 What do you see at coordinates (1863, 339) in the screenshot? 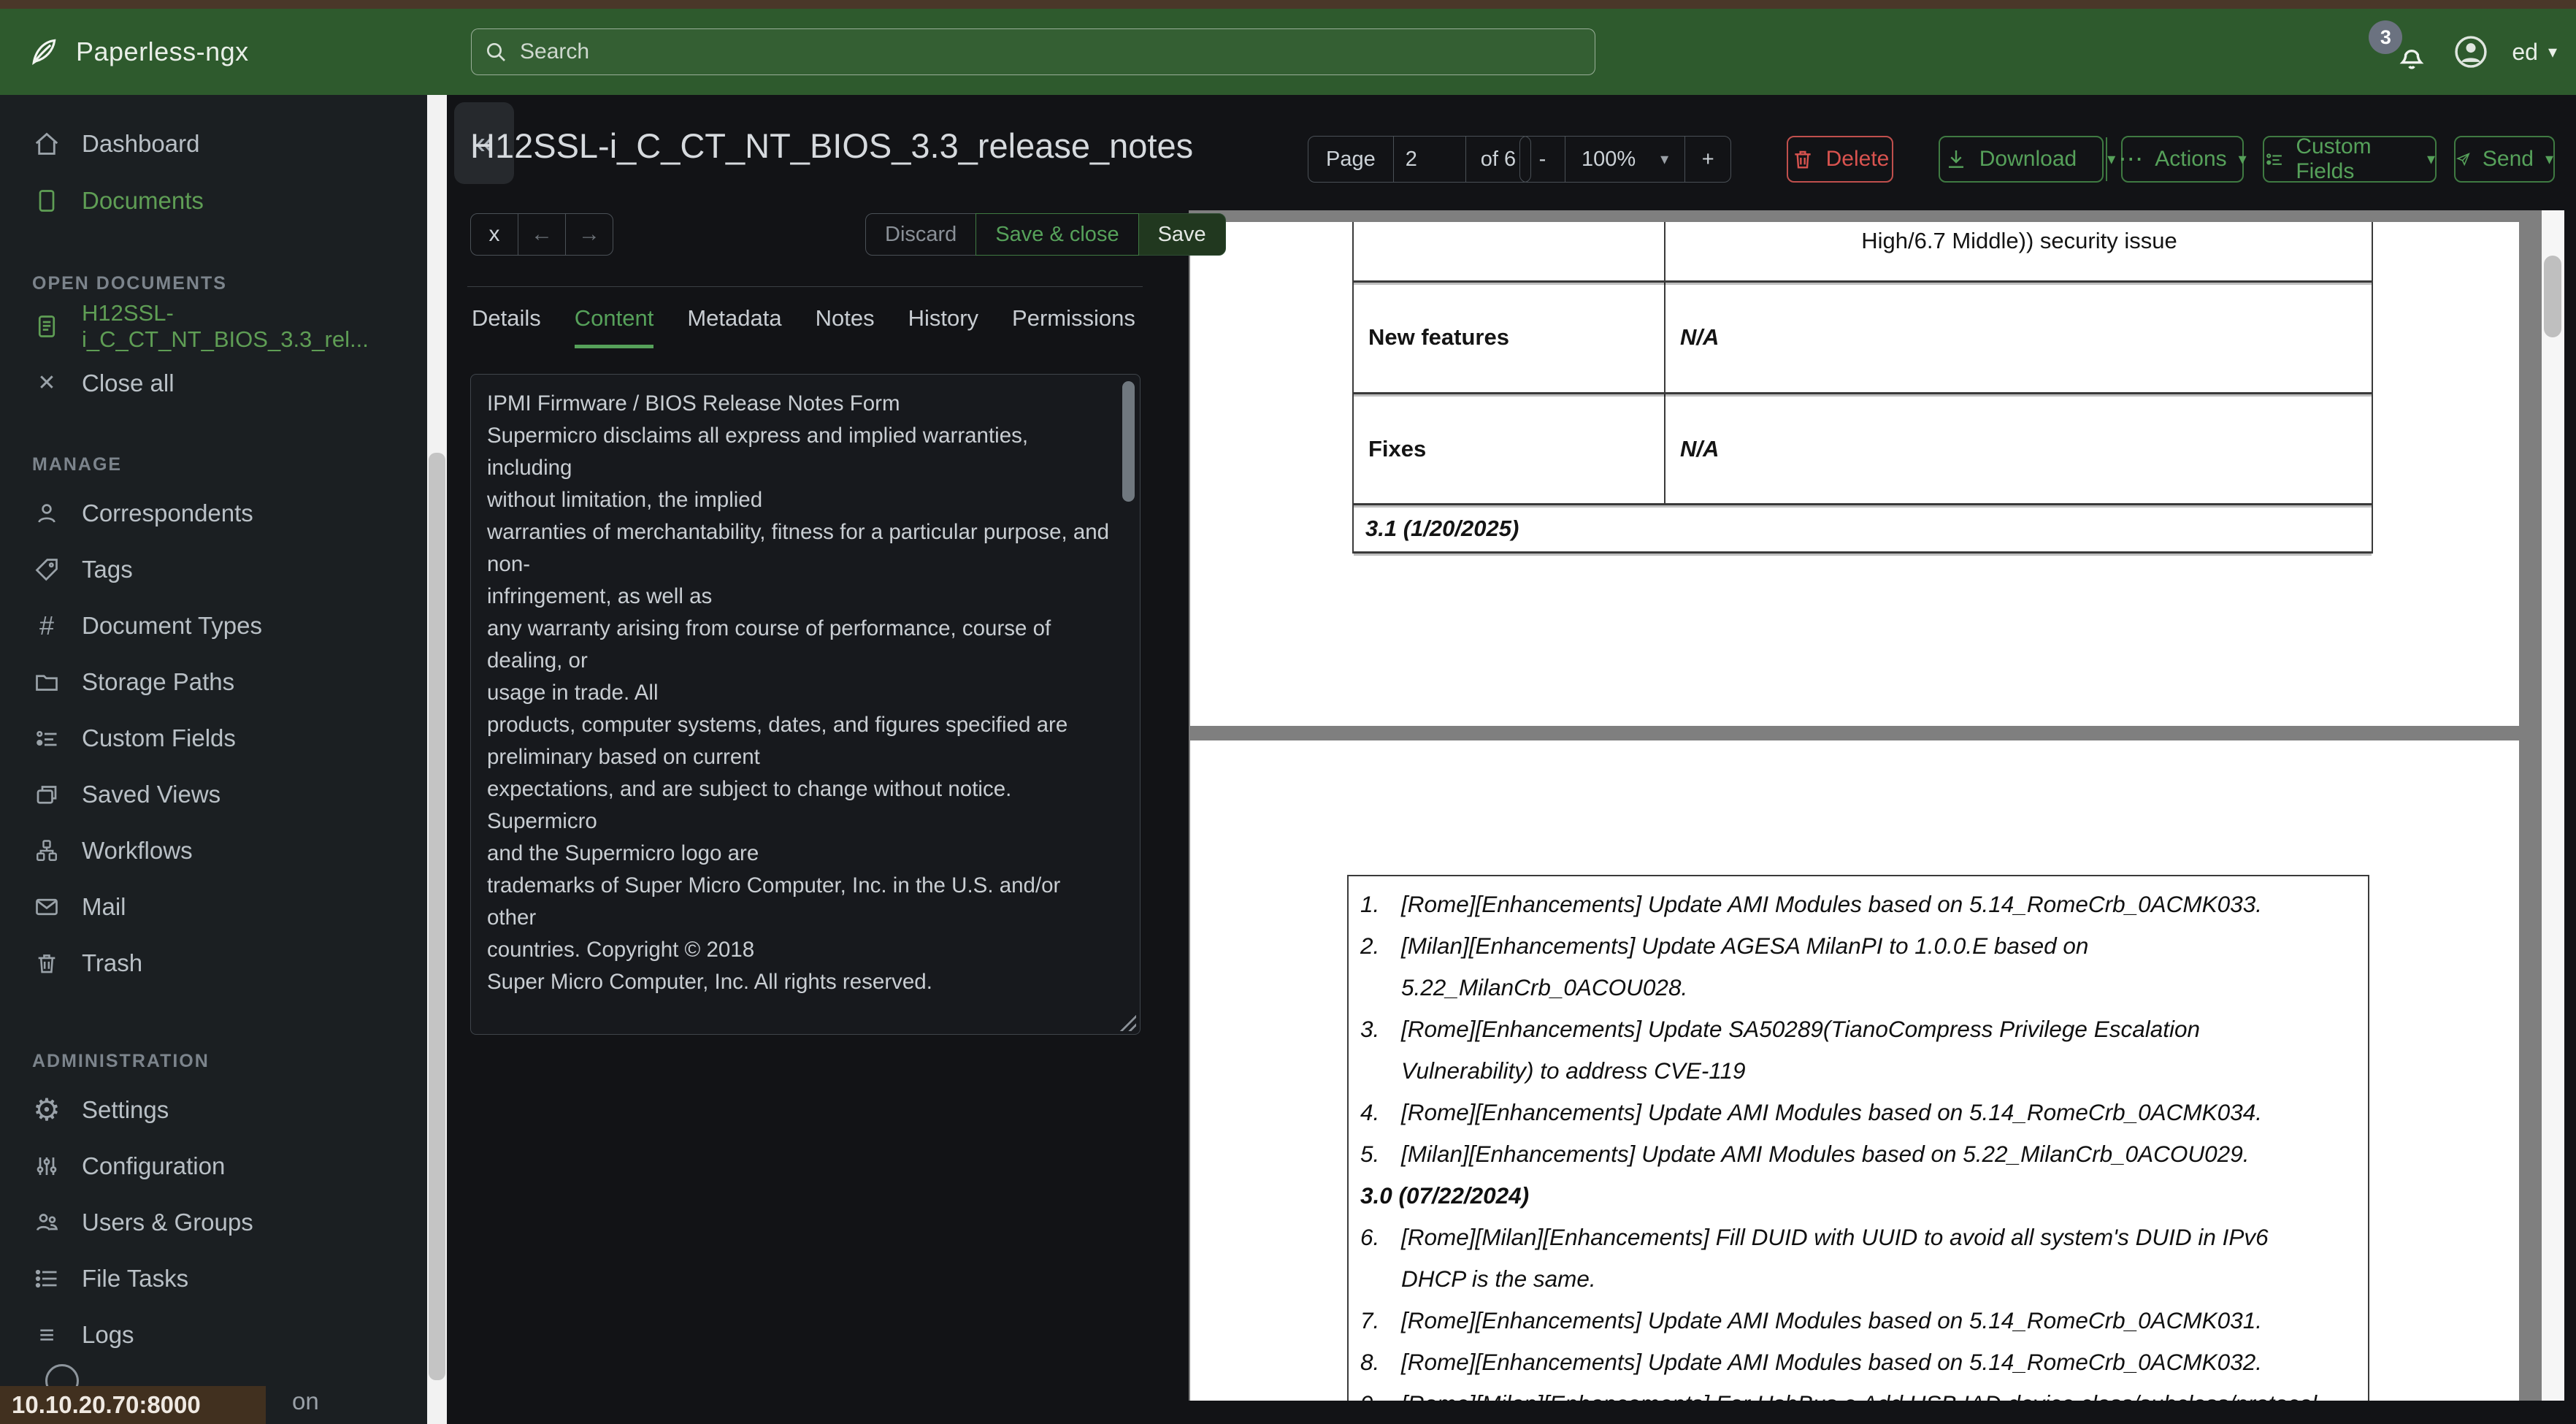
I see `table-row-new-features: New features N/A` at bounding box center [1863, 339].